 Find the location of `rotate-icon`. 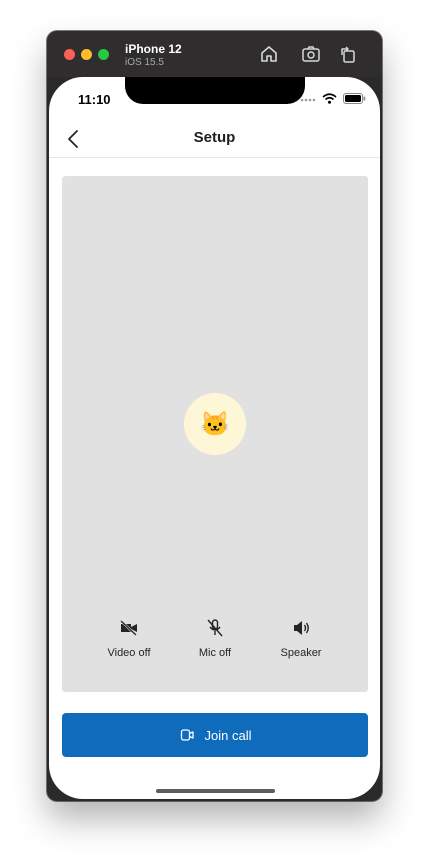

rotate-icon is located at coordinates (348, 54).